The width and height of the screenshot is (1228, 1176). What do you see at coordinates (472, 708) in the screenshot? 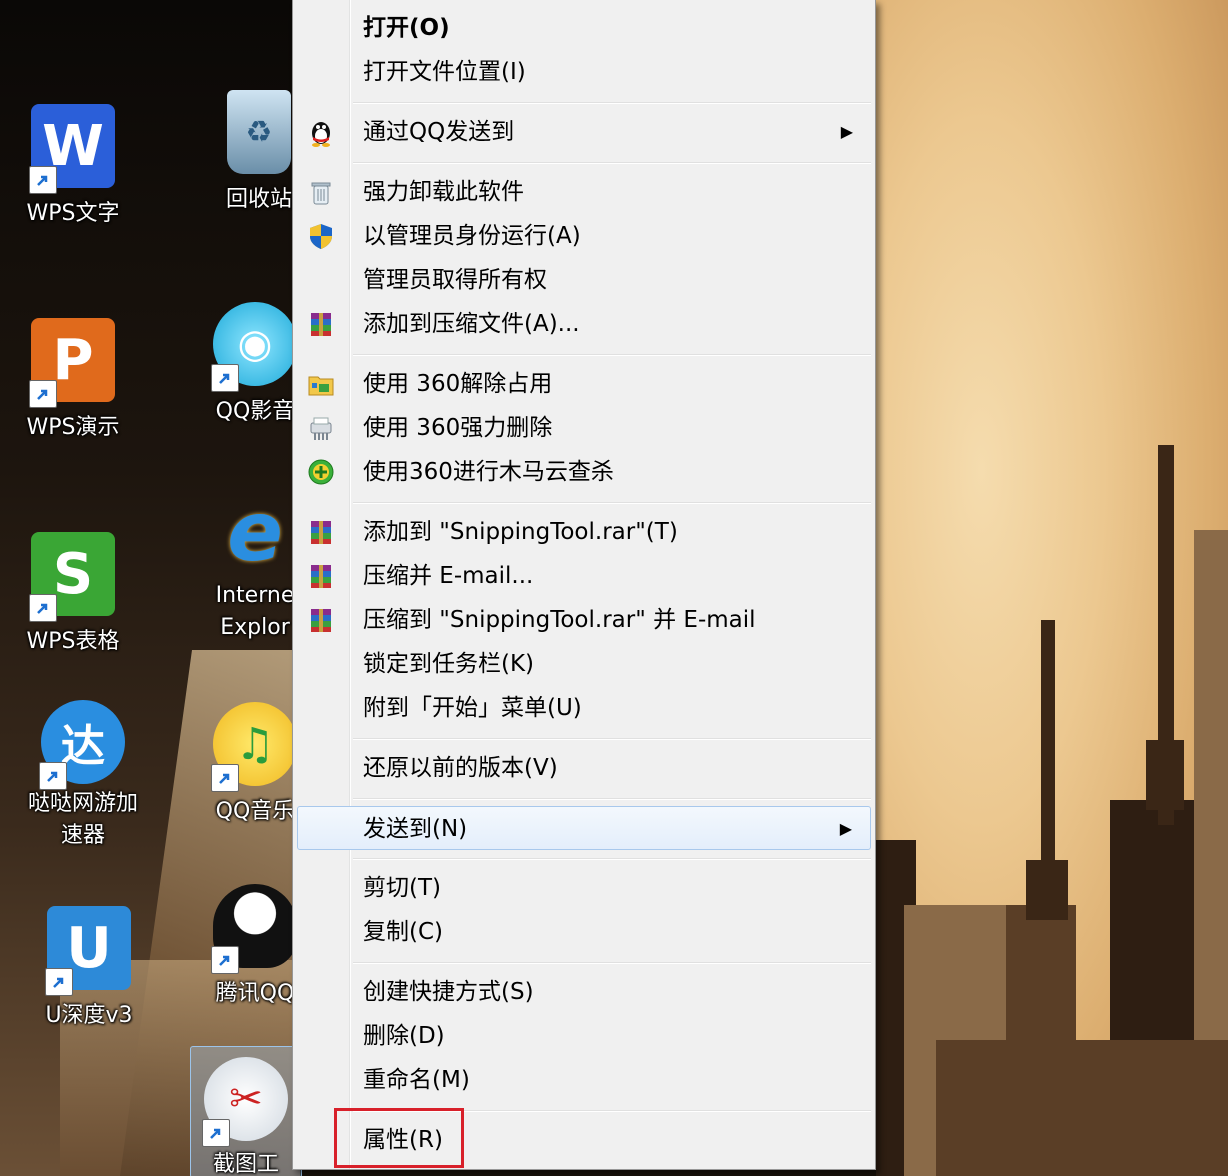
I see `menu-item-label: 附到「开始」菜单(U)` at bounding box center [472, 708].